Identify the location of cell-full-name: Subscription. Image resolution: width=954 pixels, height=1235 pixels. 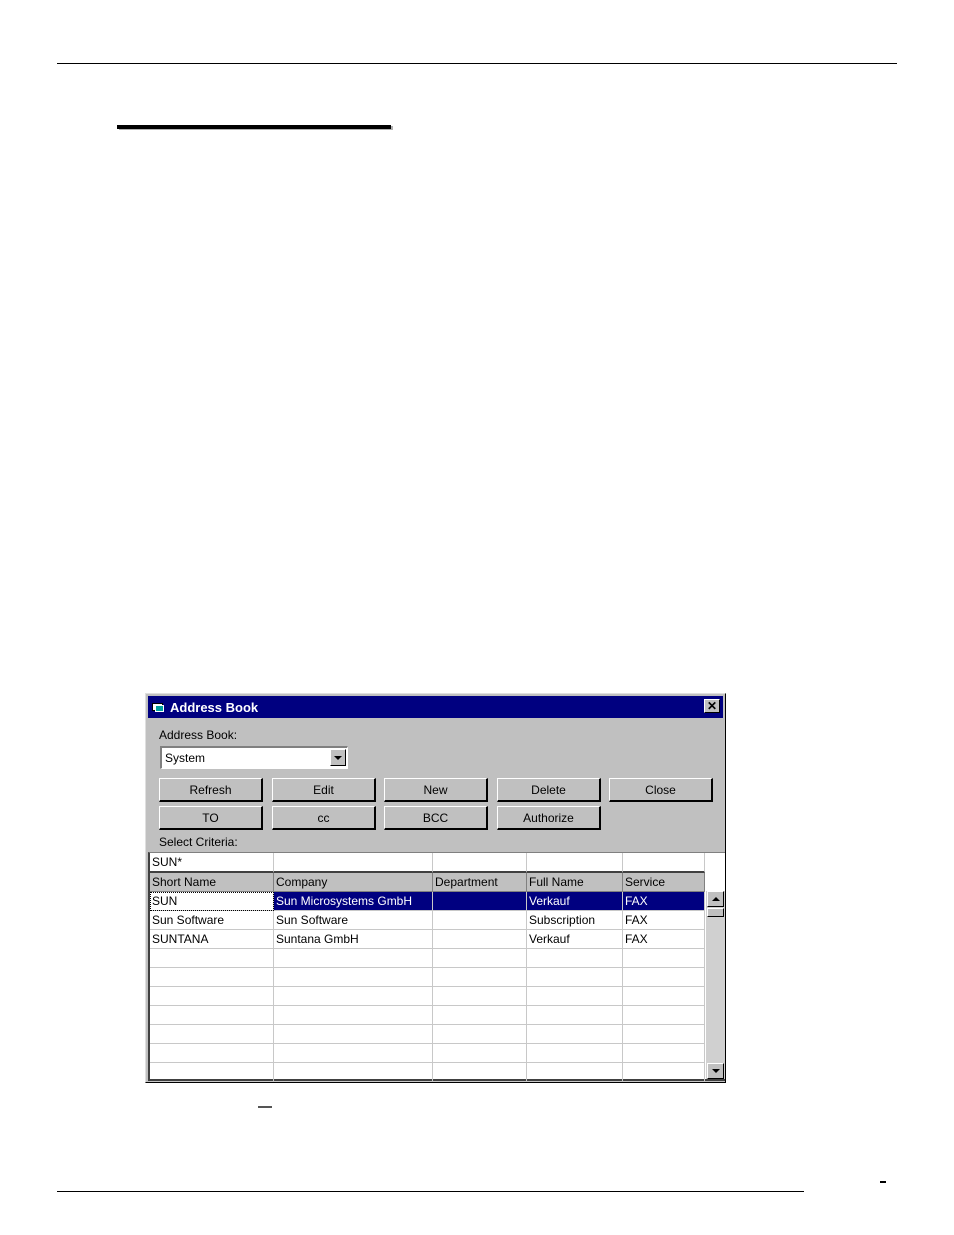
(575, 920).